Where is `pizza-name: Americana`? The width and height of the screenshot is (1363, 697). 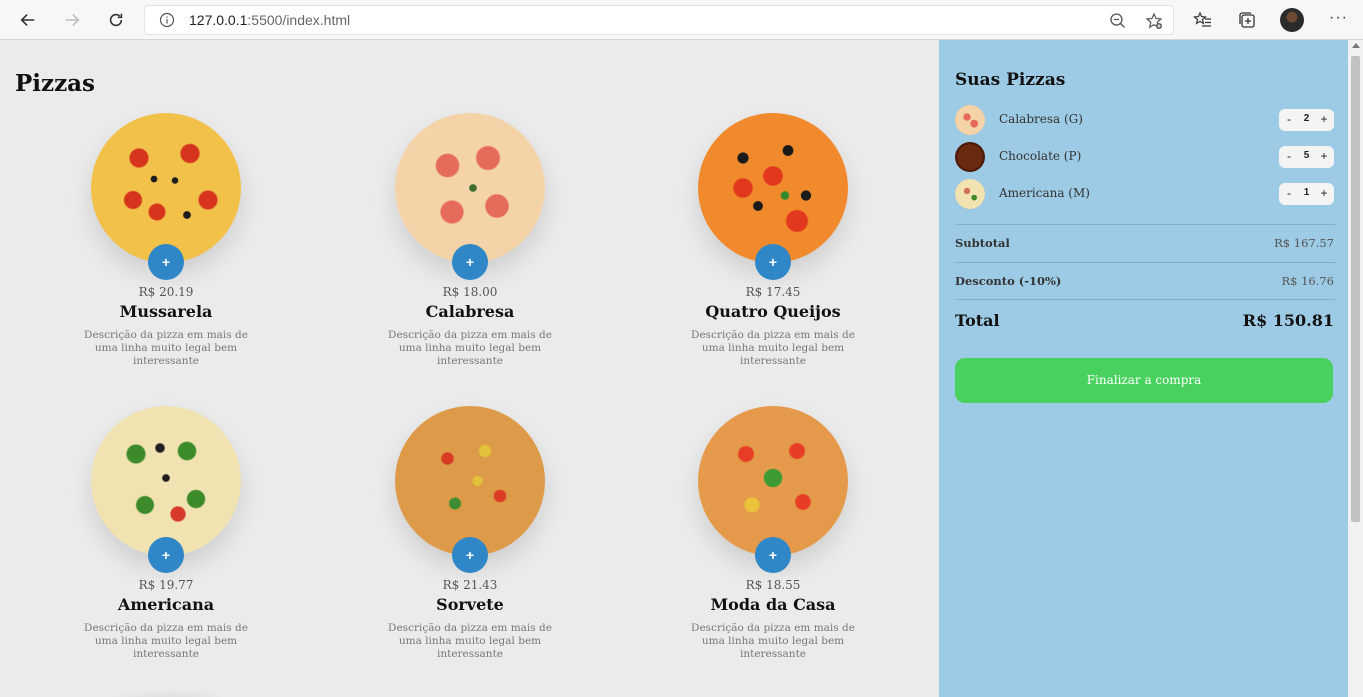 pizza-name: Americana is located at coordinates (166, 604).